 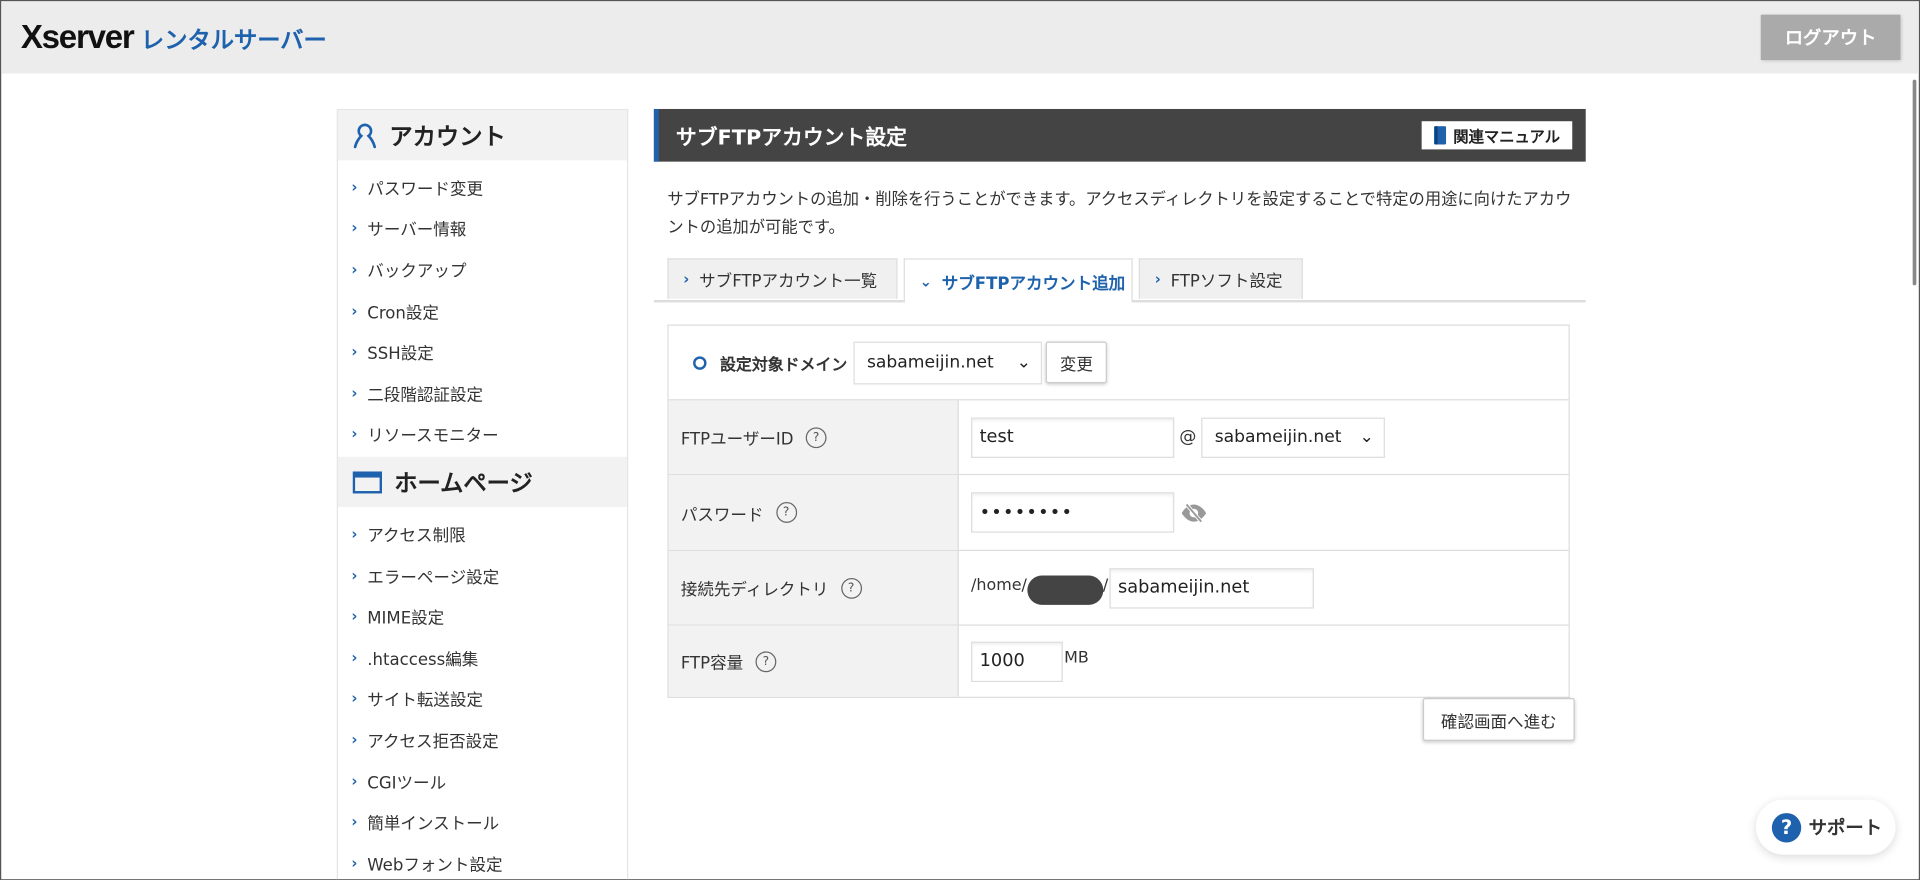 I want to click on row-capacity: FTP容量? 1000 MB, so click(x=1118, y=661).